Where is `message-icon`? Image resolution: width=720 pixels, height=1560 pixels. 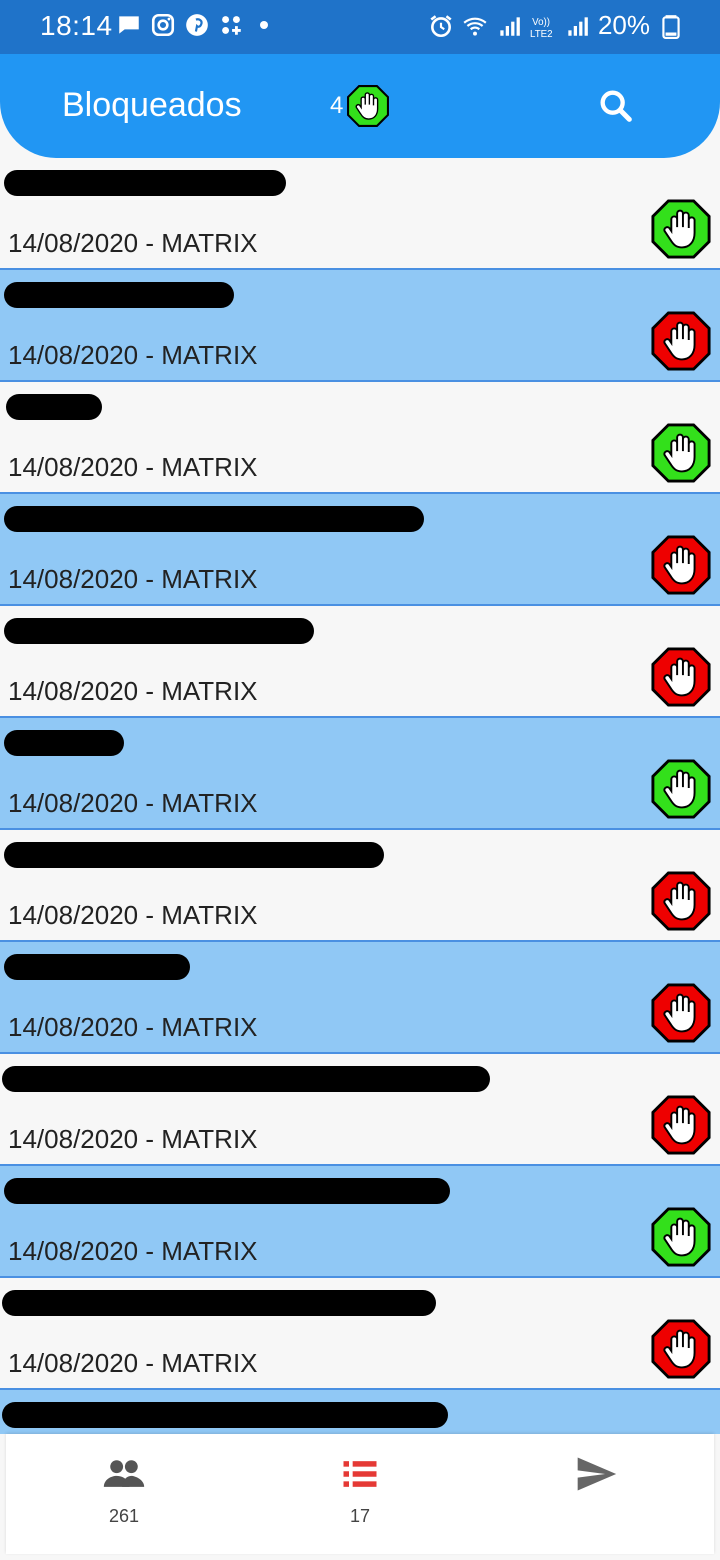
message-icon is located at coordinates (129, 25).